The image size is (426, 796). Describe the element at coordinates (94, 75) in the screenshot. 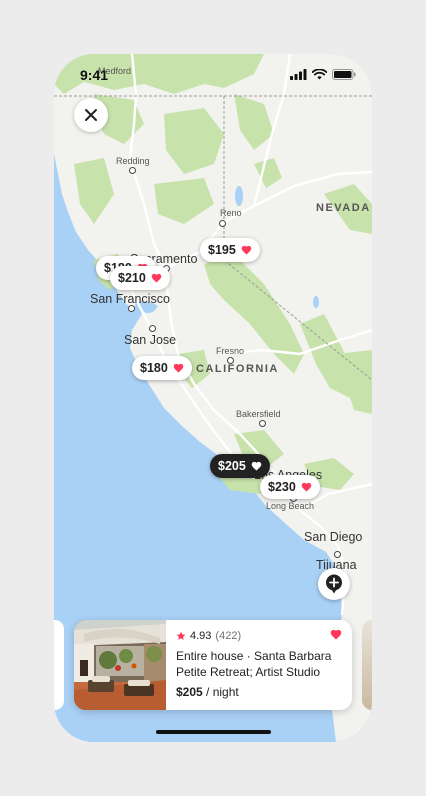

I see `status-time: 9:41` at that location.